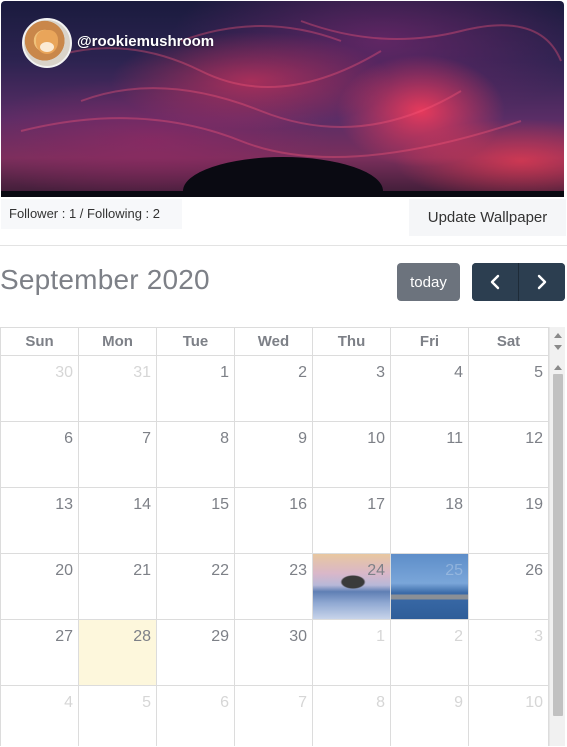 This screenshot has height=747, width=567. I want to click on day-cell: 16, so click(274, 520).